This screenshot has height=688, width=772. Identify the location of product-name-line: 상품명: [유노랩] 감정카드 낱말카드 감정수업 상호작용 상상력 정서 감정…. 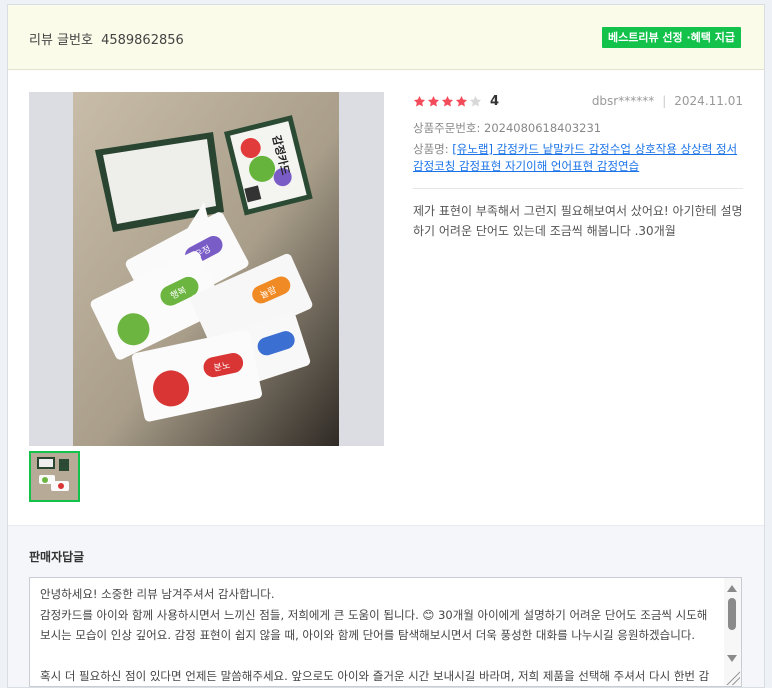
(578, 158).